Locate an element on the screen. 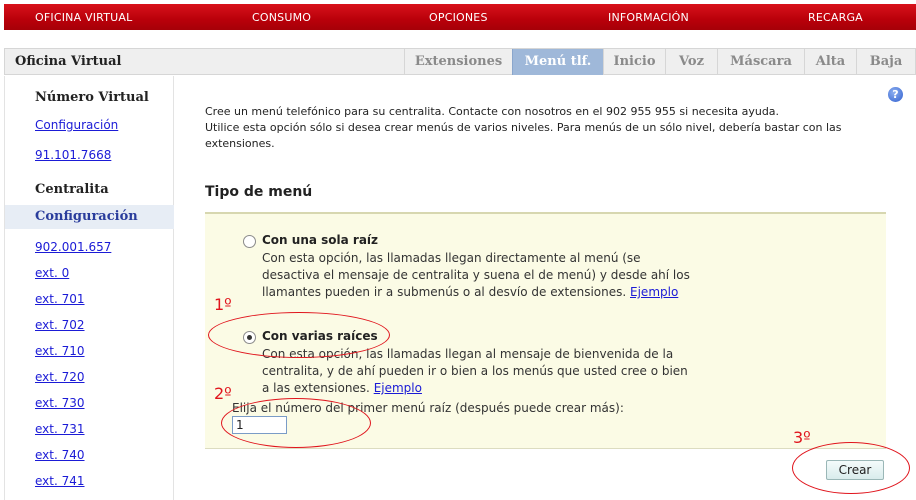  nav-opciones: OPCIONES is located at coordinates (458, 17).